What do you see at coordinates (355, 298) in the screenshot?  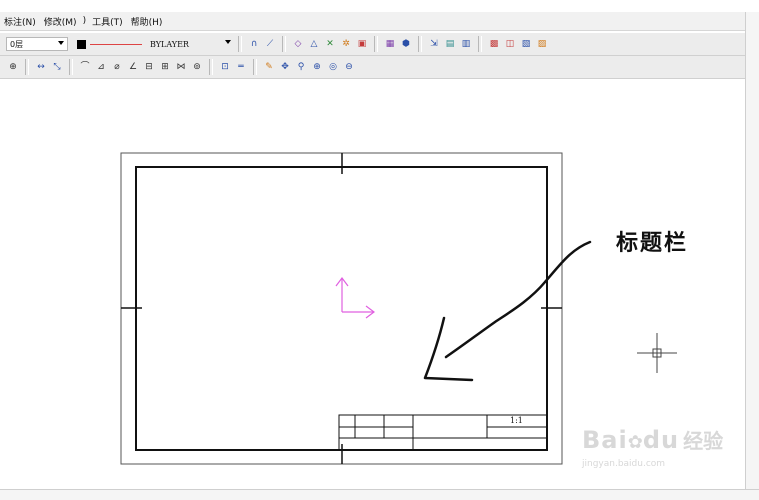 I see `ucs-axis-icon` at bounding box center [355, 298].